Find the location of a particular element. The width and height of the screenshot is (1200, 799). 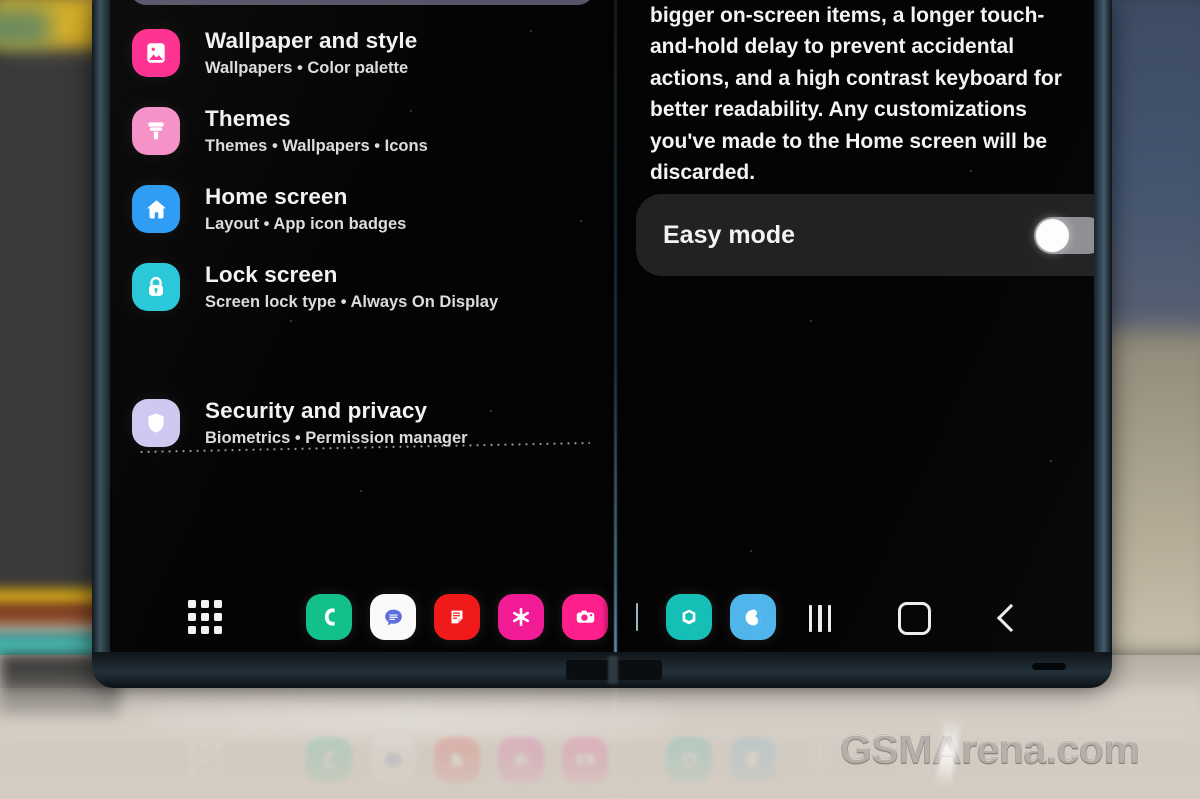

smart-switch-app-icon is located at coordinates (457, 617).